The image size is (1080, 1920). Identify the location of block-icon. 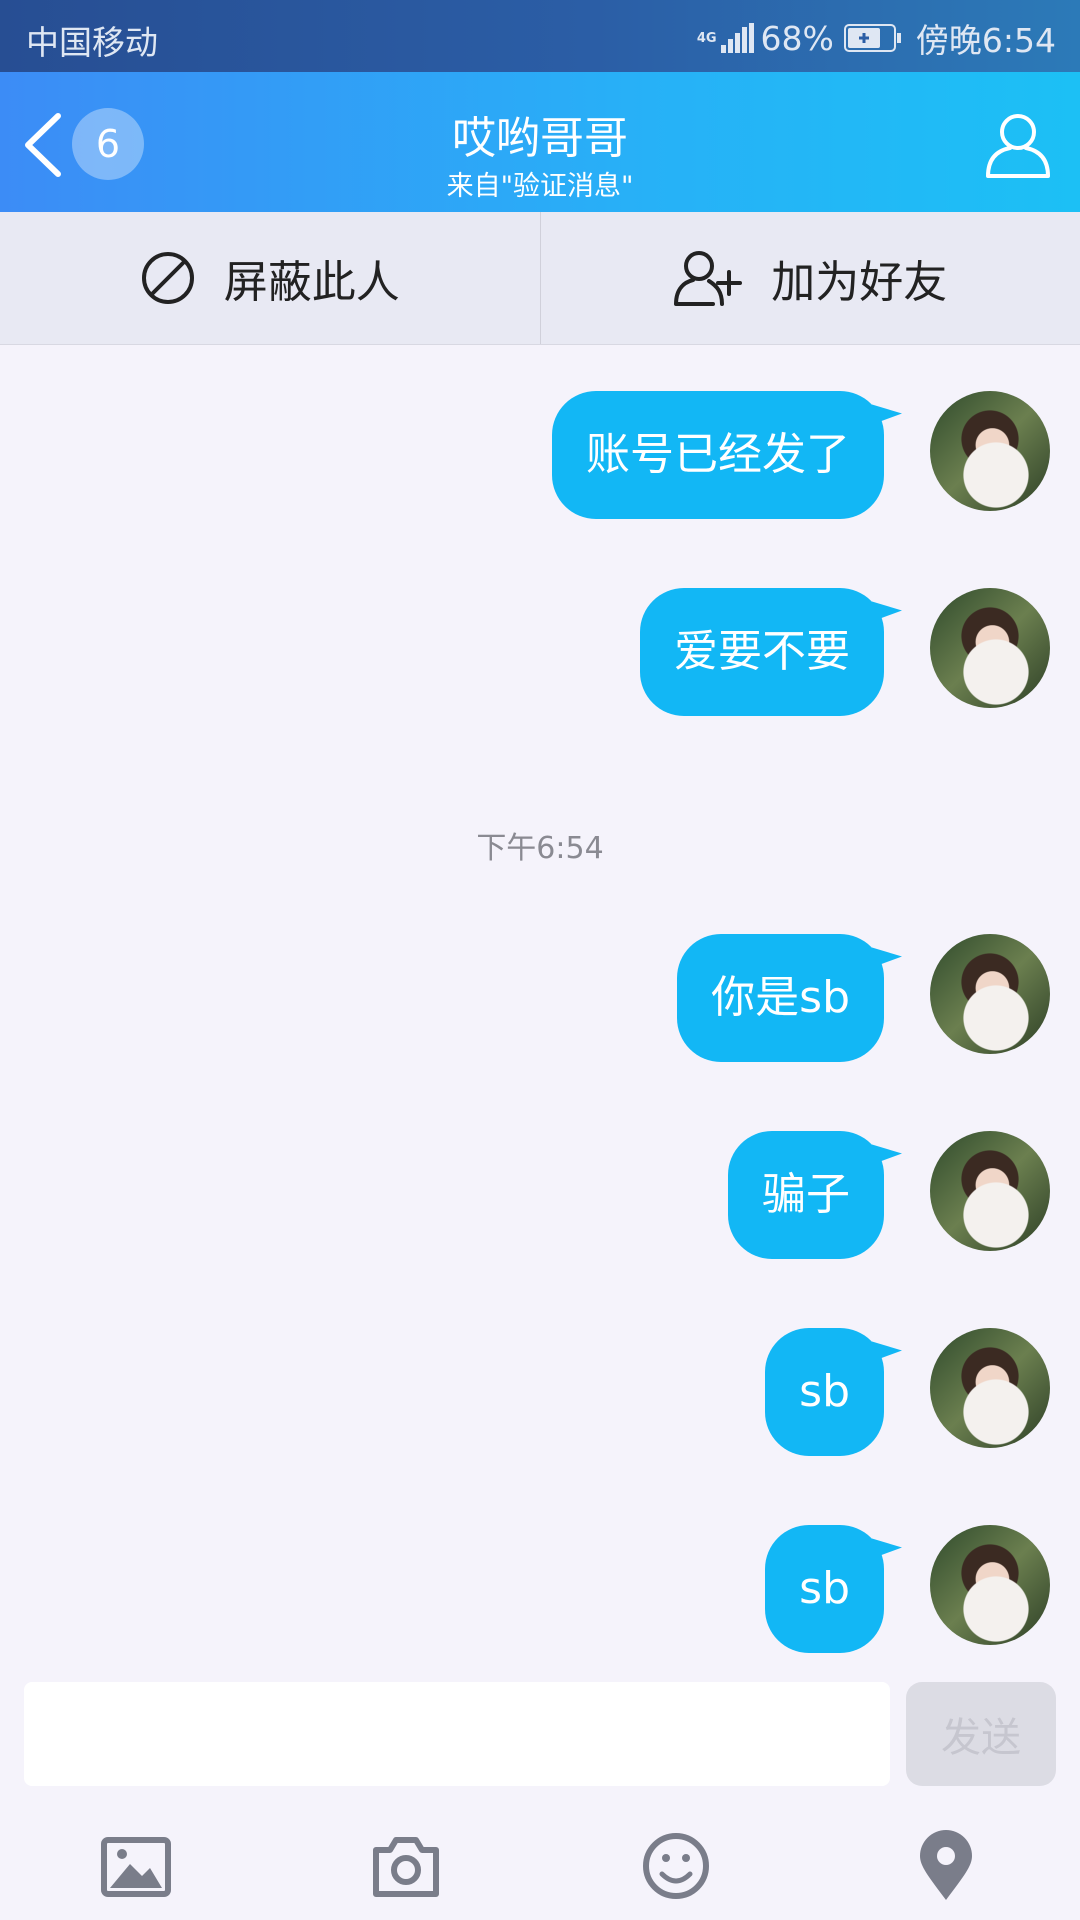
(167, 278).